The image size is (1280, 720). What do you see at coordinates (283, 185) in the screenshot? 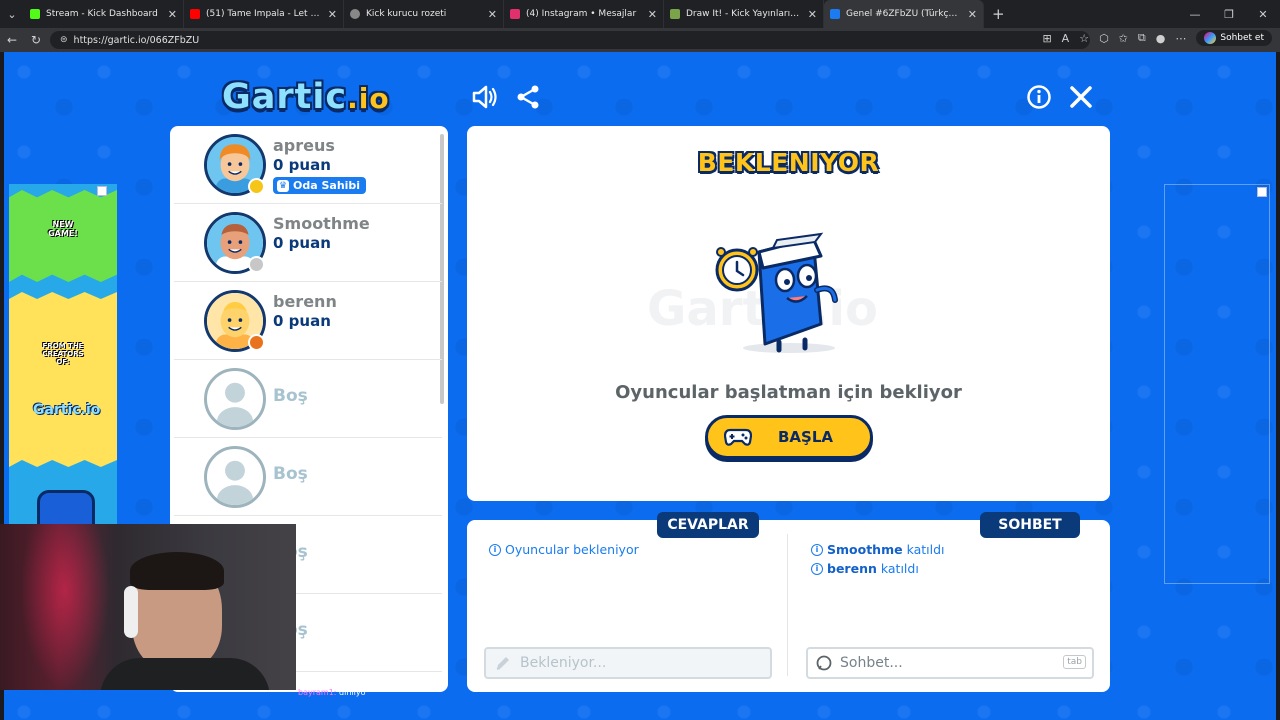
I see `crown-icon: ♛` at bounding box center [283, 185].